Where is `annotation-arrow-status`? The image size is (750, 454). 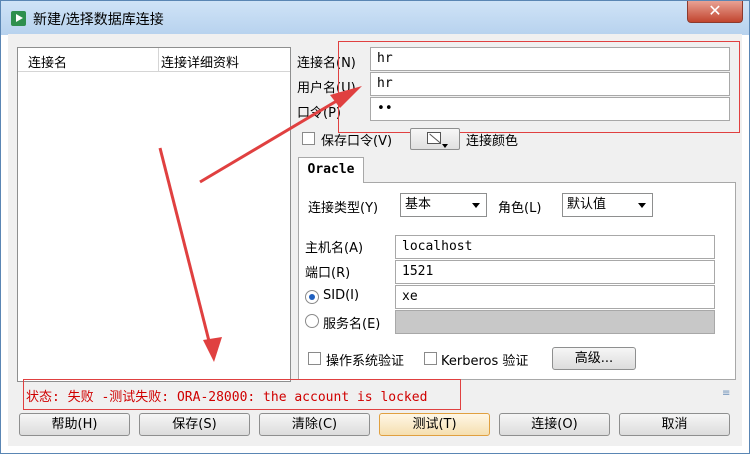
annotation-arrow-status is located at coordinates (185, 246).